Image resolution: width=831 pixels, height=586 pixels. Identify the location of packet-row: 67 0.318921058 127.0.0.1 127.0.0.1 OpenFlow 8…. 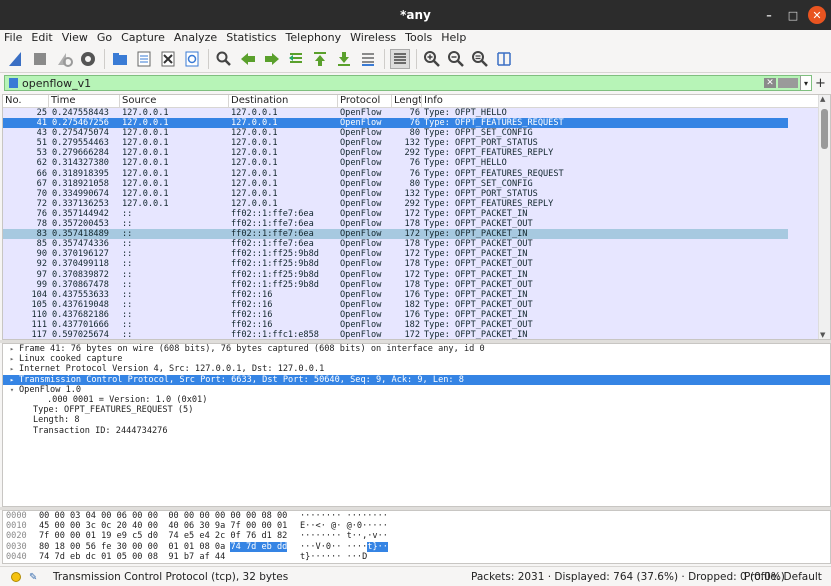
(416, 183).